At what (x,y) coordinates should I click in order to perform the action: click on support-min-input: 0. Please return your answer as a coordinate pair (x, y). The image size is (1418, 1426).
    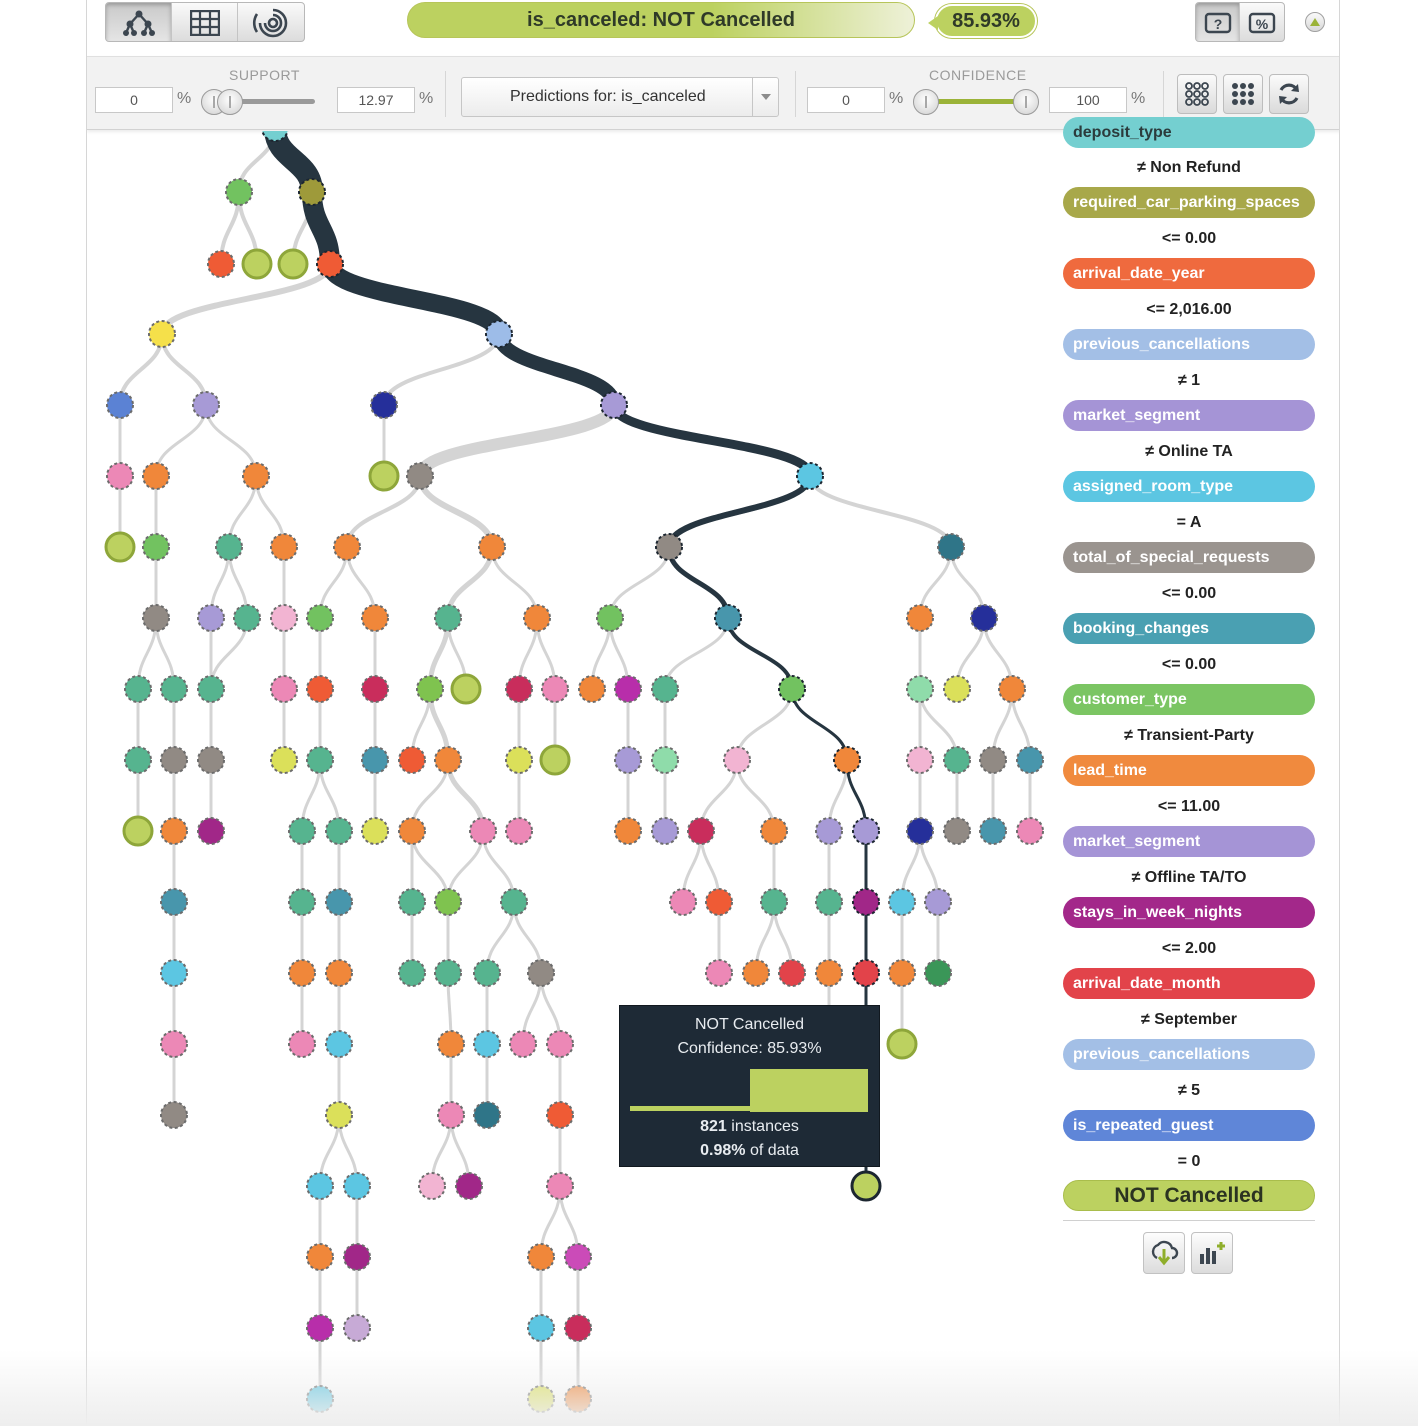
    Looking at the image, I should click on (134, 100).